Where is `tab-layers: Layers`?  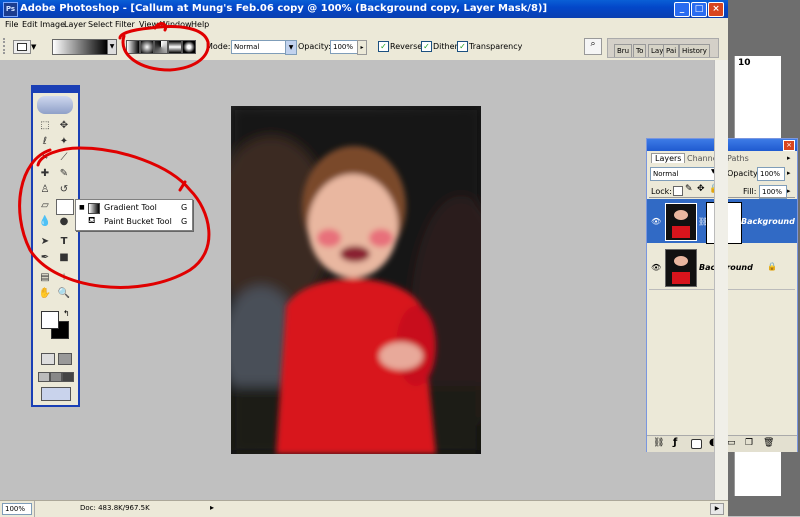
tab-layers: Layers is located at coordinates (668, 158).